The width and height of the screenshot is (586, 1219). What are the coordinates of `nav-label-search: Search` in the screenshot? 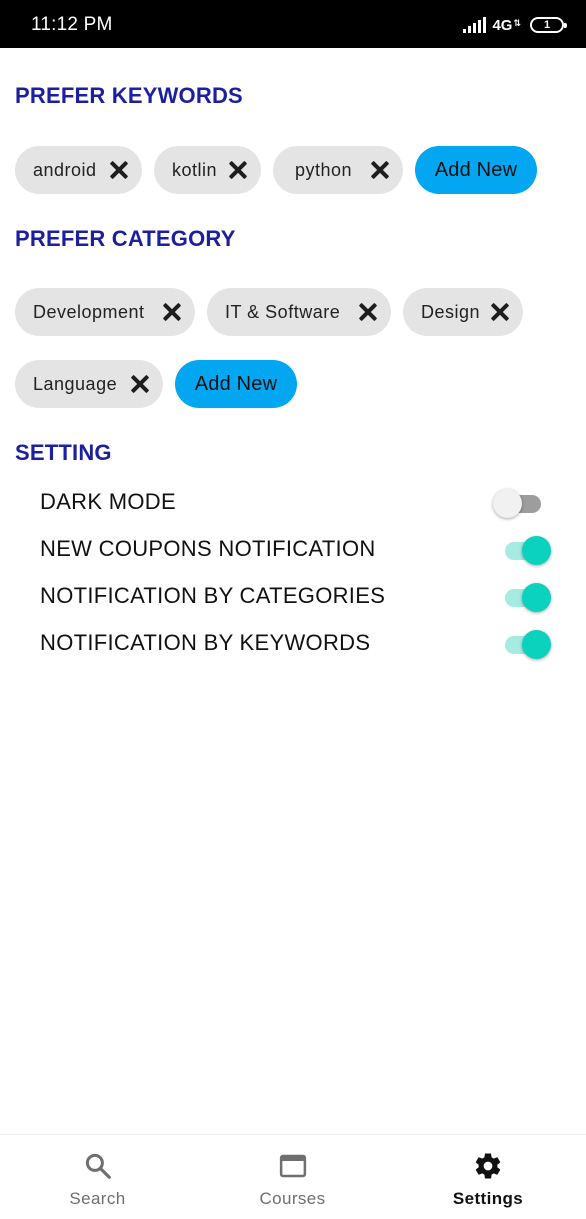 It's located at (97, 1198).